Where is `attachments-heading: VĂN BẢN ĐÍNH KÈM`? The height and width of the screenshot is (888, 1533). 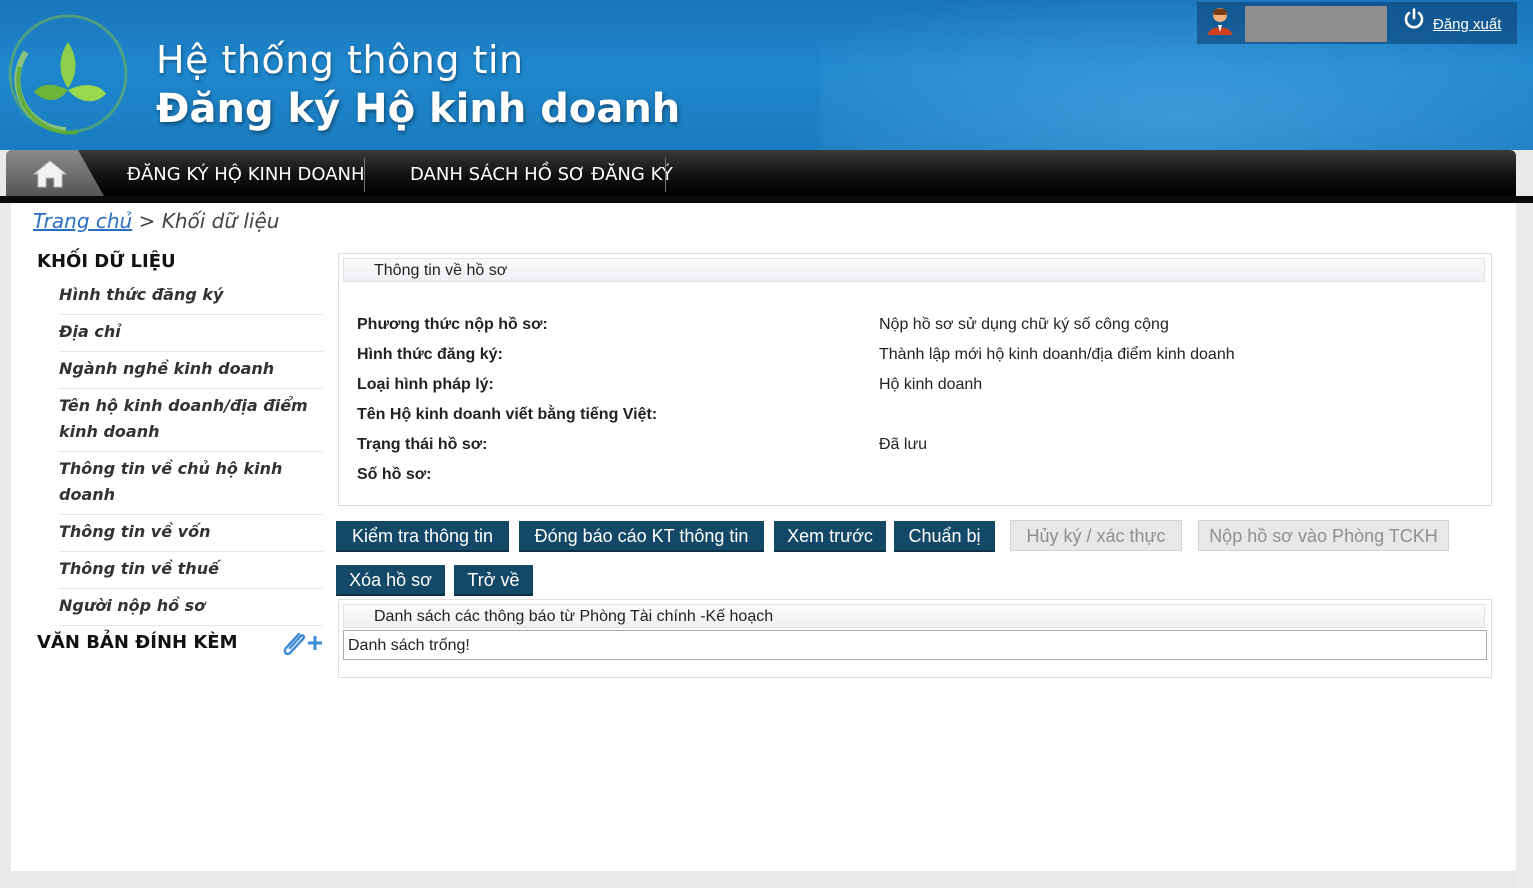
attachments-heading: VĂN BẢN ĐÍNH KÈM is located at coordinates (180, 644).